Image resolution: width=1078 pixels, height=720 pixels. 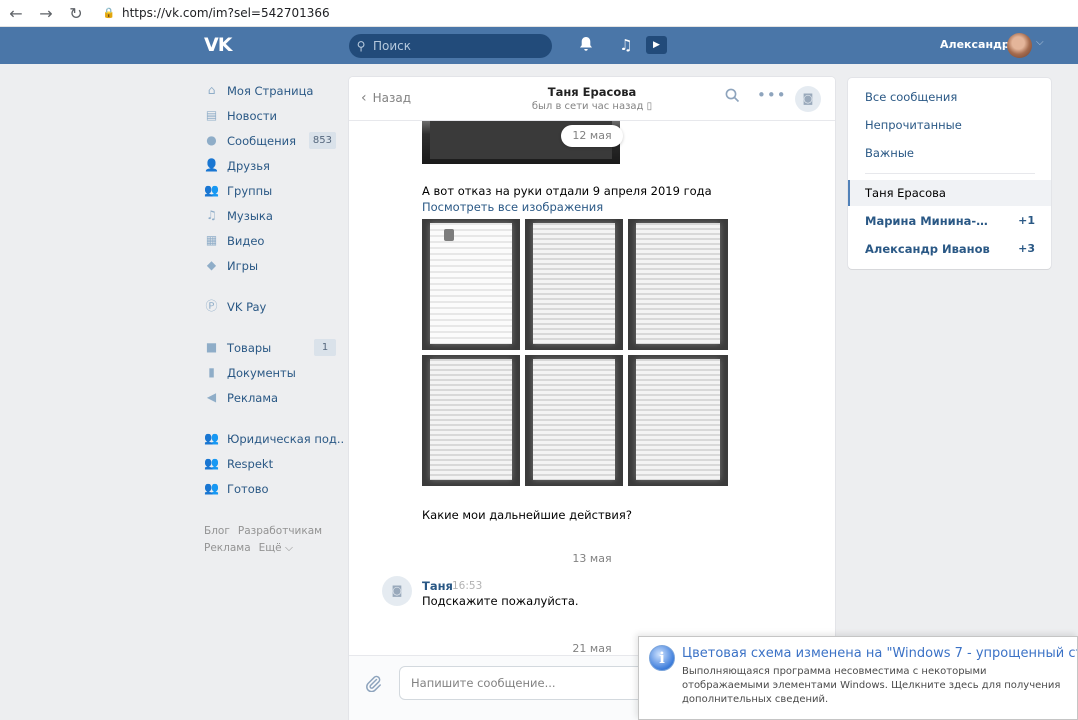 What do you see at coordinates (211, 306) in the screenshot?
I see `vkpay-icon: Ⓟ` at bounding box center [211, 306].